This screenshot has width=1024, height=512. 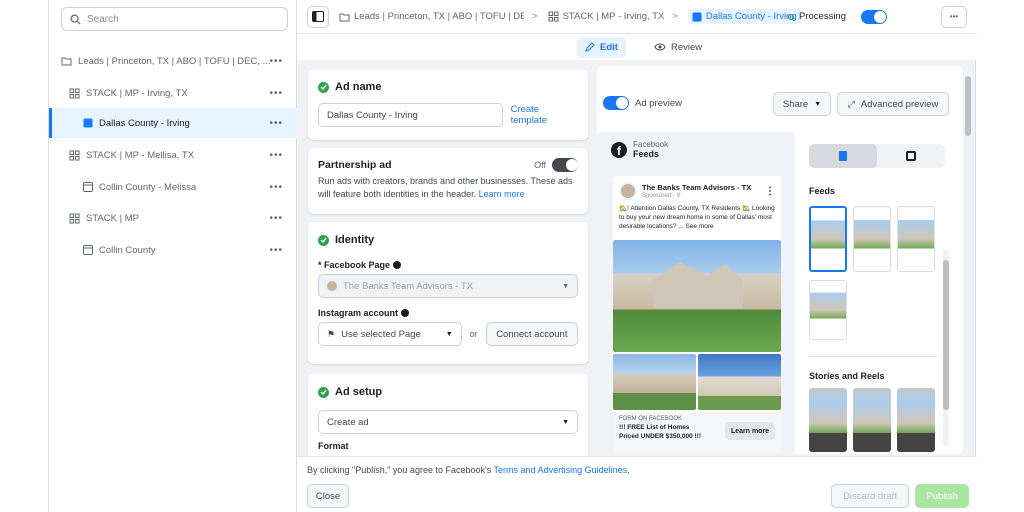 What do you see at coordinates (619, 149) in the screenshot?
I see `facebook-logo-icon: f` at bounding box center [619, 149].